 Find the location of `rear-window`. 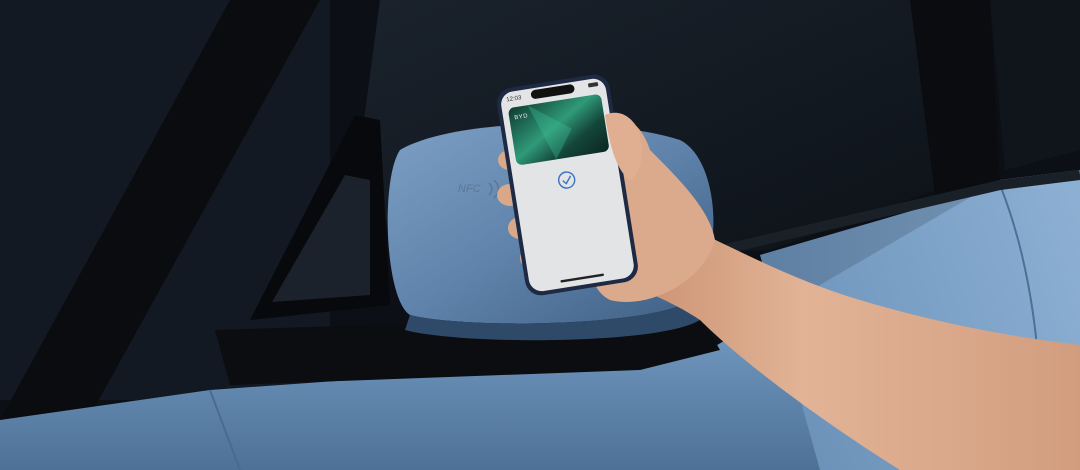

rear-window is located at coordinates (1035, 85).